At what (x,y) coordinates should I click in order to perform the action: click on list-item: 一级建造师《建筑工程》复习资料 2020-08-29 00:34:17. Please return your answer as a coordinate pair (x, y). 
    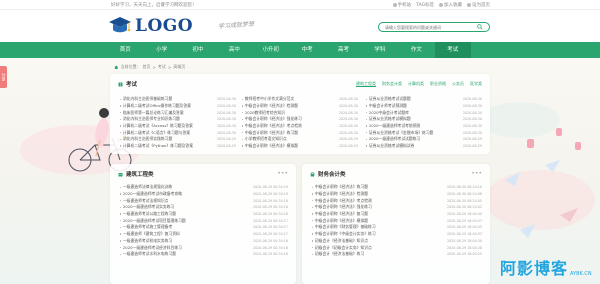
    Looking at the image, I should click on (204, 234).